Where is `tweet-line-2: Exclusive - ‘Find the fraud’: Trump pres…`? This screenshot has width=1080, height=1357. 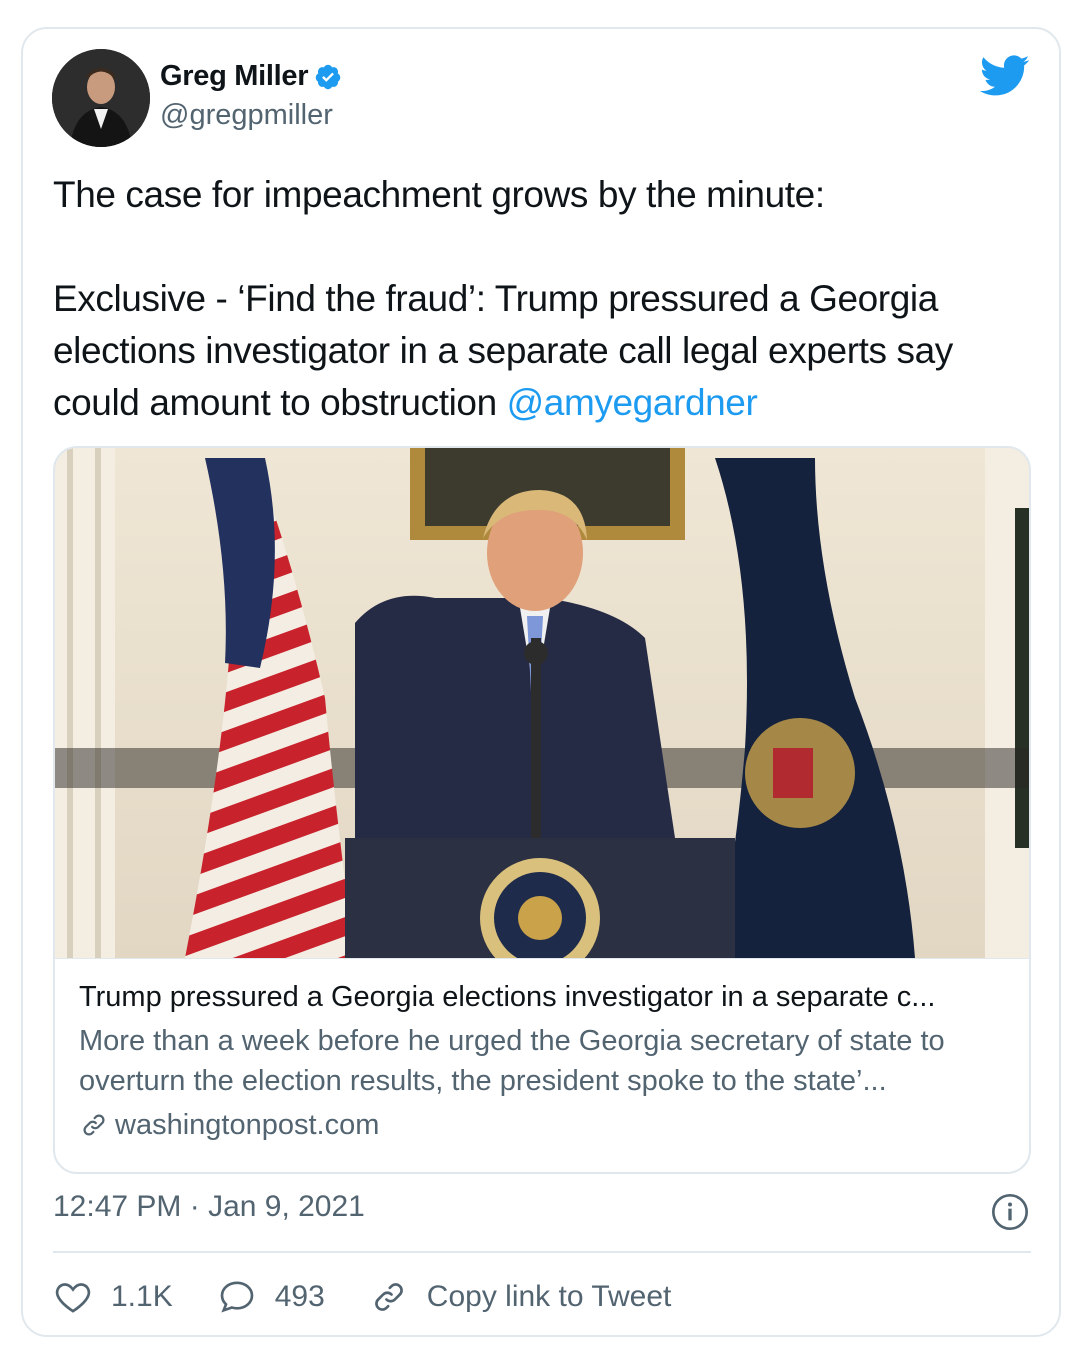
tweet-line-2: Exclusive - ‘Find the fraud’: Trump pres… is located at coordinates (543, 351).